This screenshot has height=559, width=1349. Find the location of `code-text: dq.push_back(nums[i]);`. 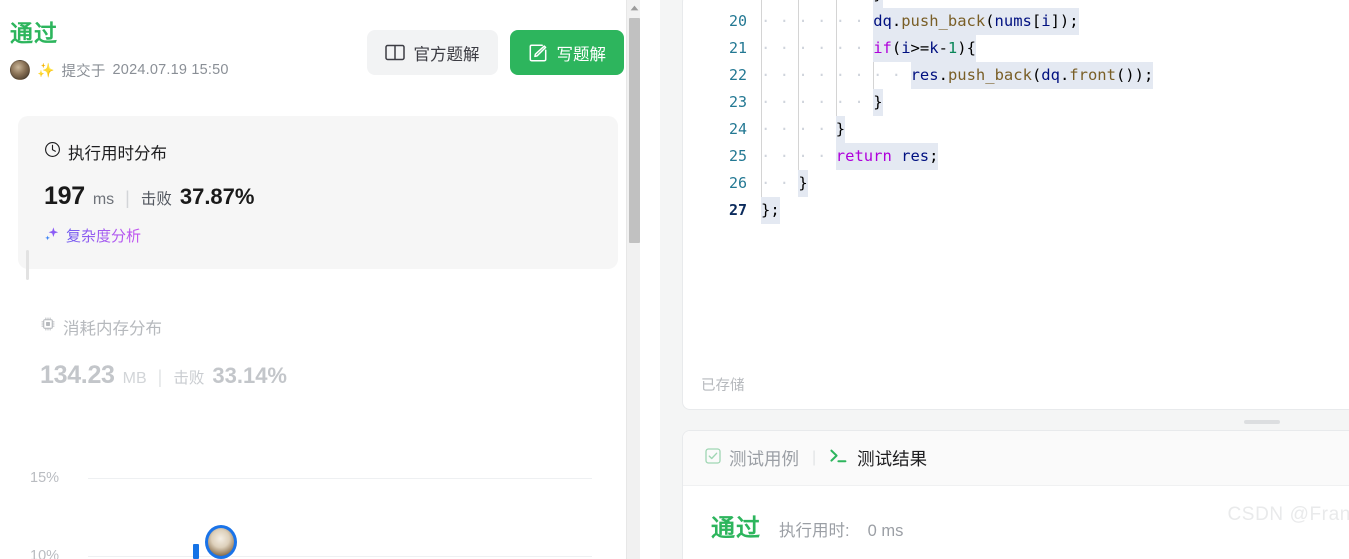

code-text: dq.push_back(nums[i]); is located at coordinates (976, 21).